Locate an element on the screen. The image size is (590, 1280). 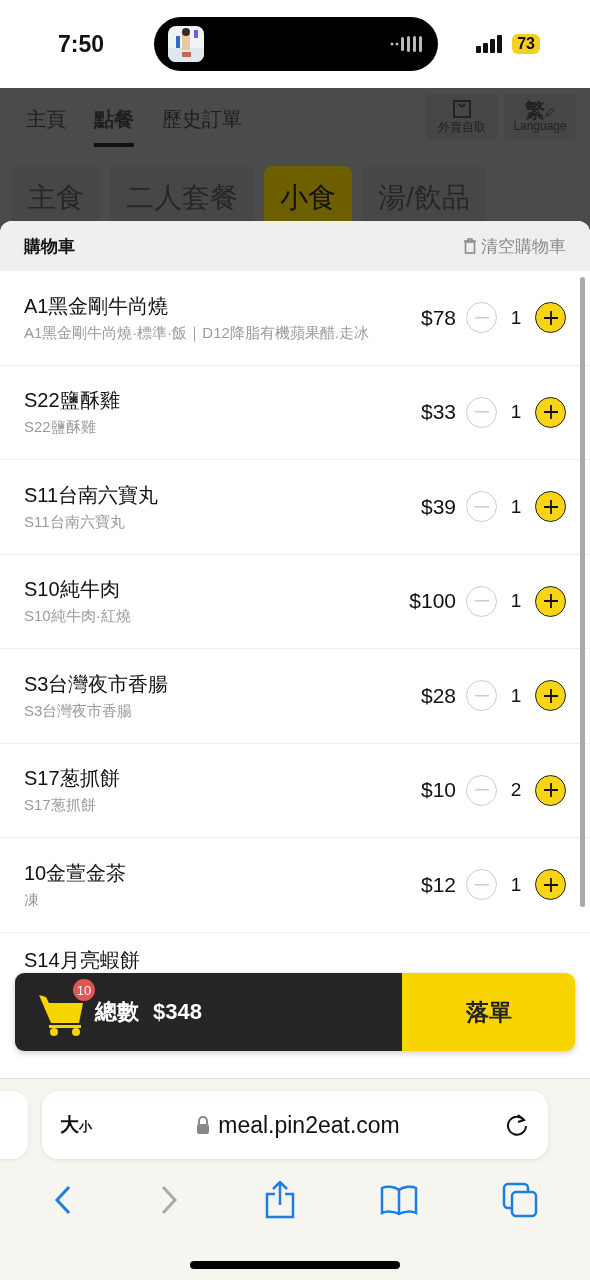
lock-icon is located at coordinates (203, 1125).